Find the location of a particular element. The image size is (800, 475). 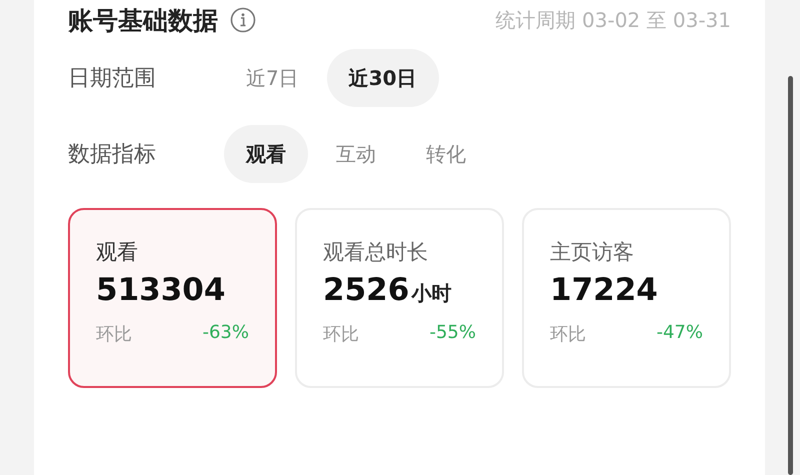

filter-option: 转化 is located at coordinates (446, 154).